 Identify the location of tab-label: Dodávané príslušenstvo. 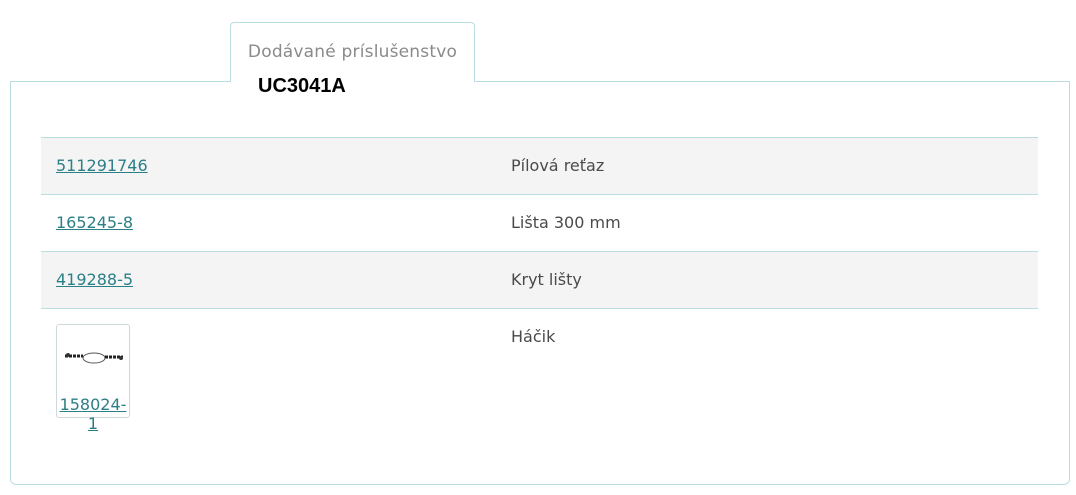
(352, 52).